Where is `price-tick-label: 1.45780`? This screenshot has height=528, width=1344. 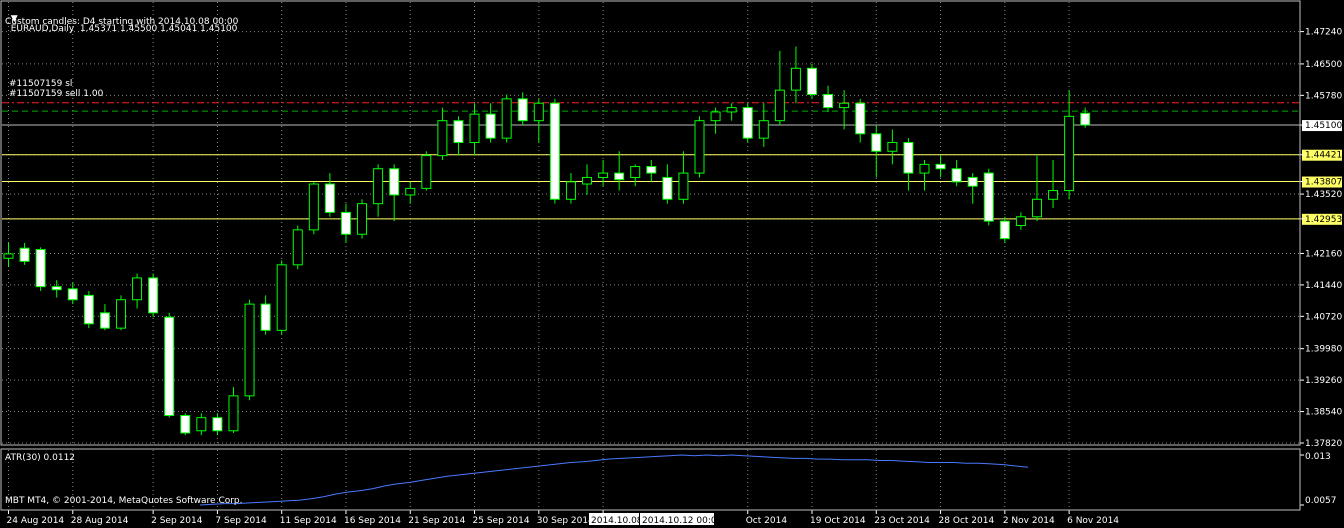 price-tick-label: 1.45780 is located at coordinates (1323, 96).